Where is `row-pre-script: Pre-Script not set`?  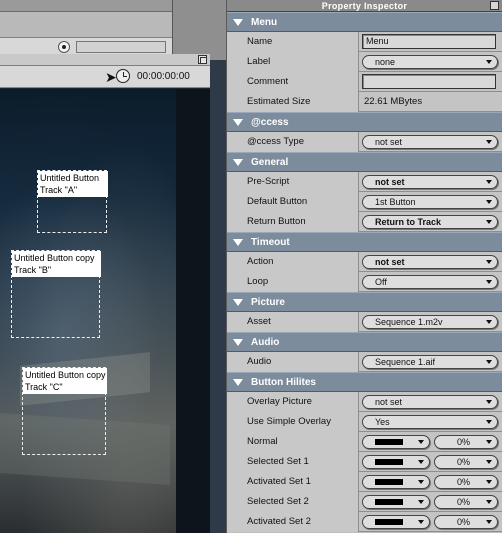
row-pre-script: Pre-Script not set is located at coordinates (364, 181).